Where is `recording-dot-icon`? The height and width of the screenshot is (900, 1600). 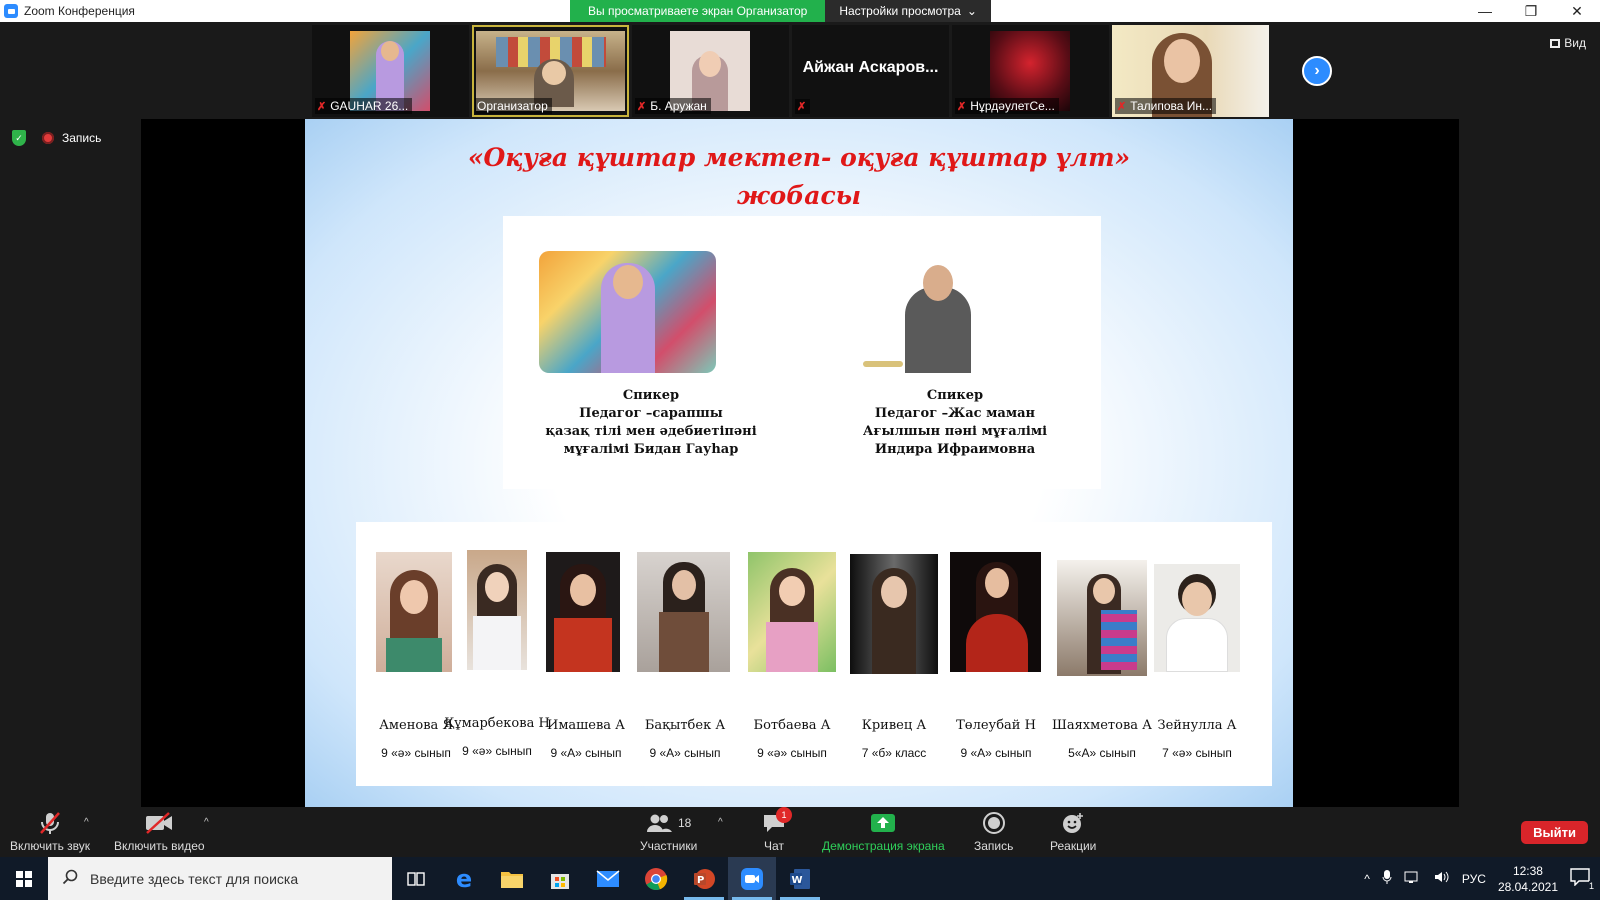
recording-dot-icon is located at coordinates (48, 138).